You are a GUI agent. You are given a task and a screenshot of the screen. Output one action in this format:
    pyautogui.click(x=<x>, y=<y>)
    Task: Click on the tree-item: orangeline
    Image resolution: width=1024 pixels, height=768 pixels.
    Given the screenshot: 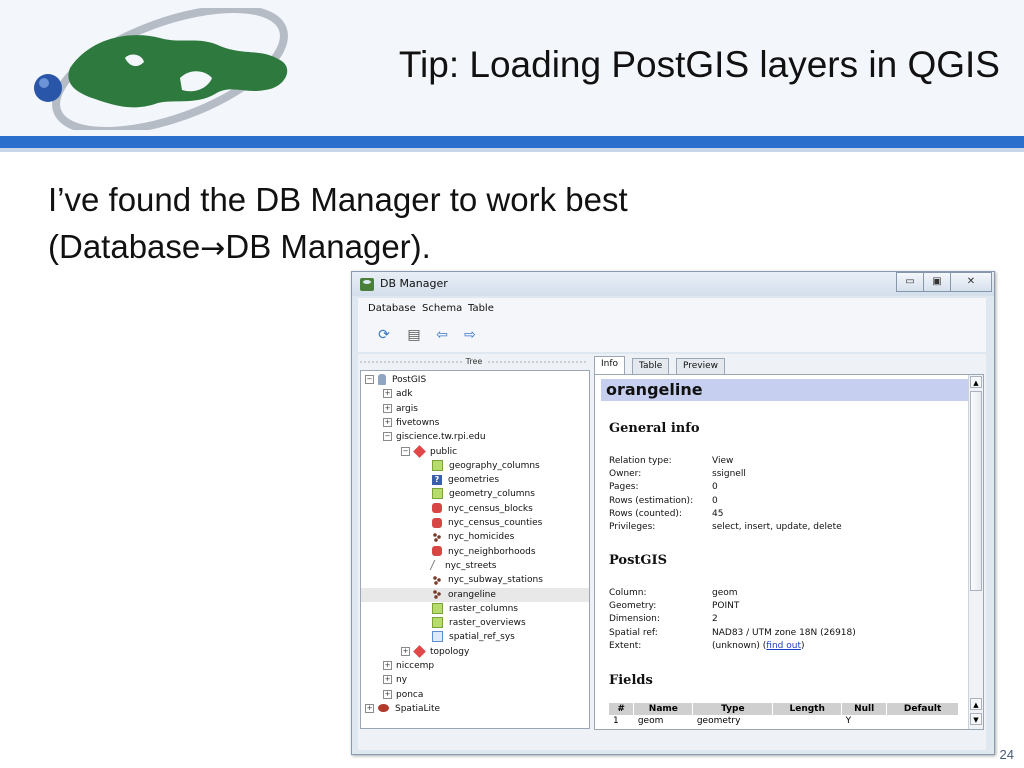 What is the action you would take?
    pyautogui.click(x=475, y=594)
    